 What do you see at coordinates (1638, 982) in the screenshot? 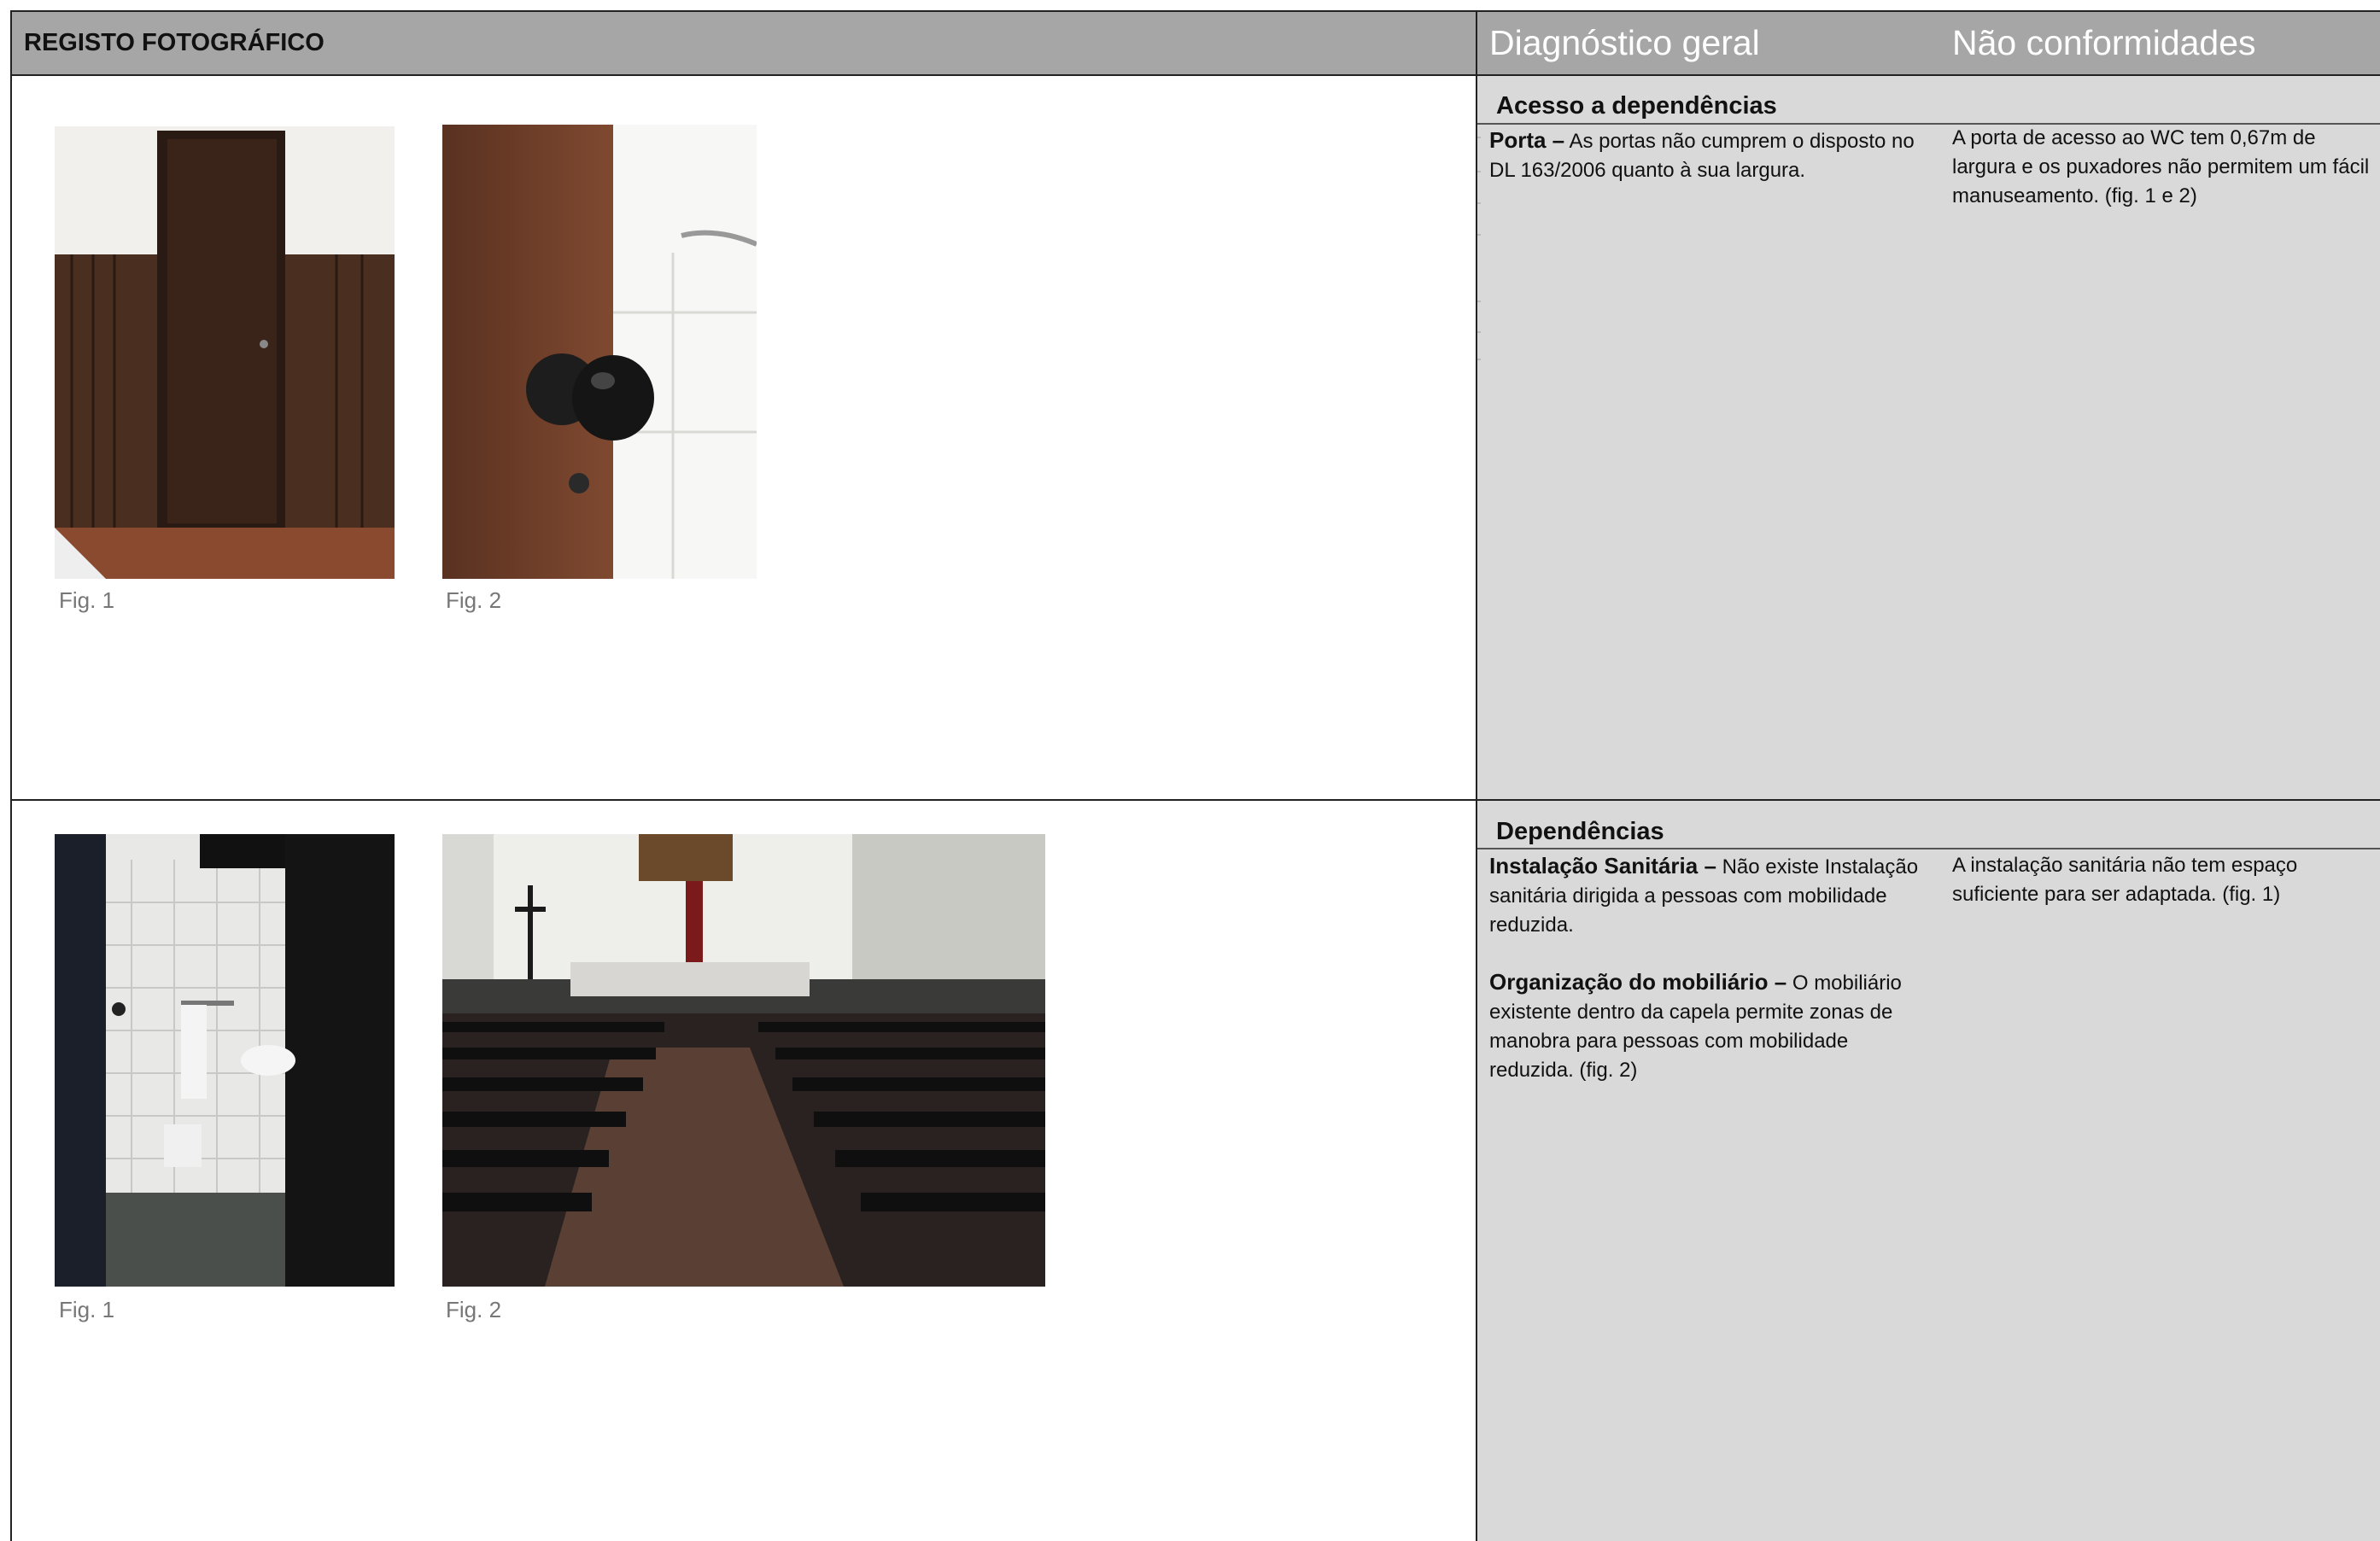
I see `furniture-label: Organização do mobiliário –` at bounding box center [1638, 982].